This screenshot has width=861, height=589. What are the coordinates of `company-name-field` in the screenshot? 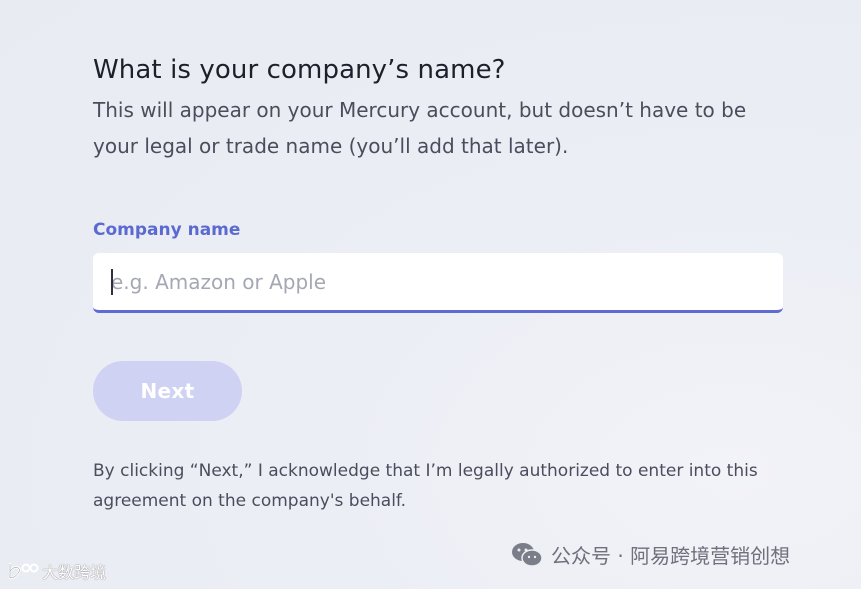 It's located at (438, 283).